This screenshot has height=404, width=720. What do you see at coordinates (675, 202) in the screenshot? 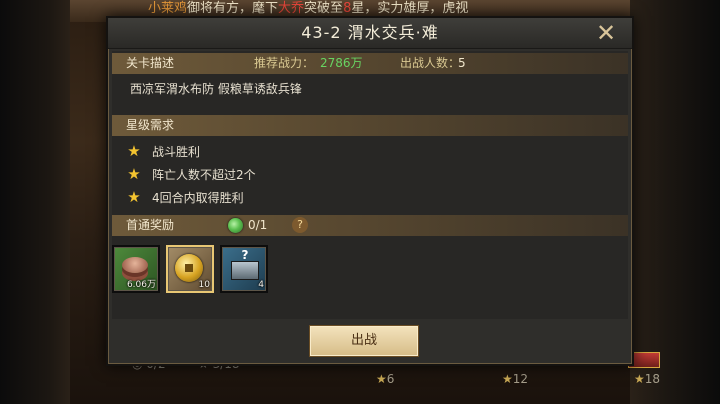
I see `scene-wall-right` at bounding box center [675, 202].